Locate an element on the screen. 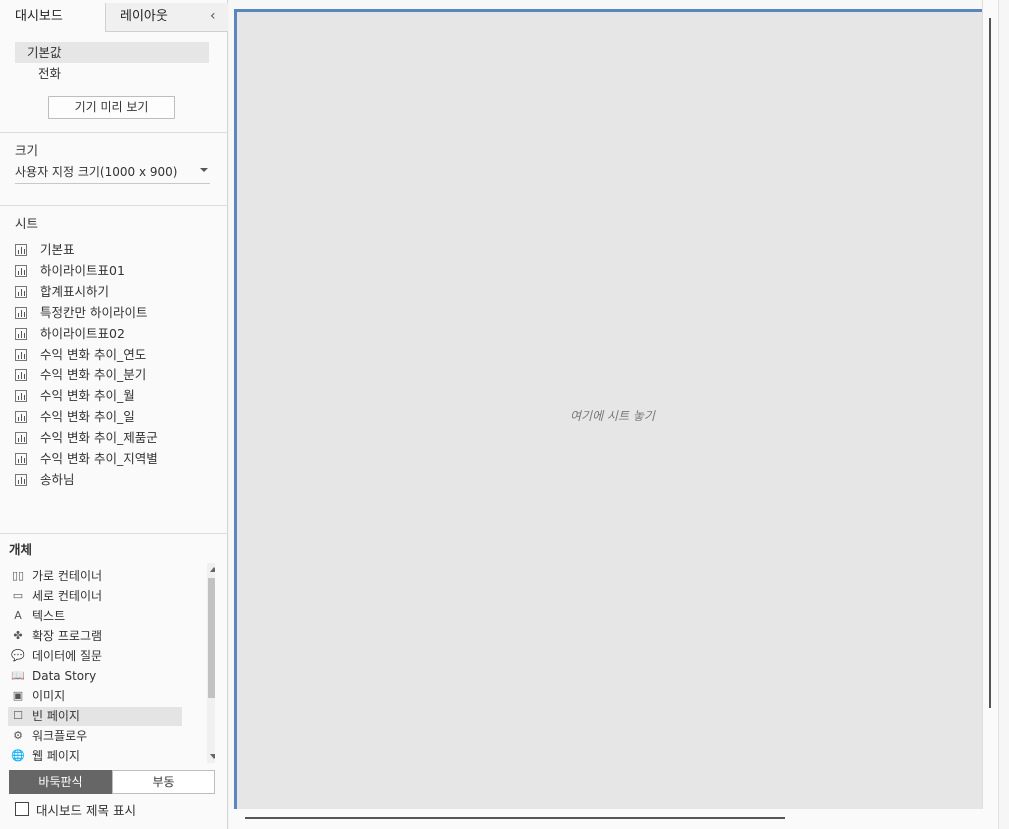  book-icon: 📖 is located at coordinates (18, 675).